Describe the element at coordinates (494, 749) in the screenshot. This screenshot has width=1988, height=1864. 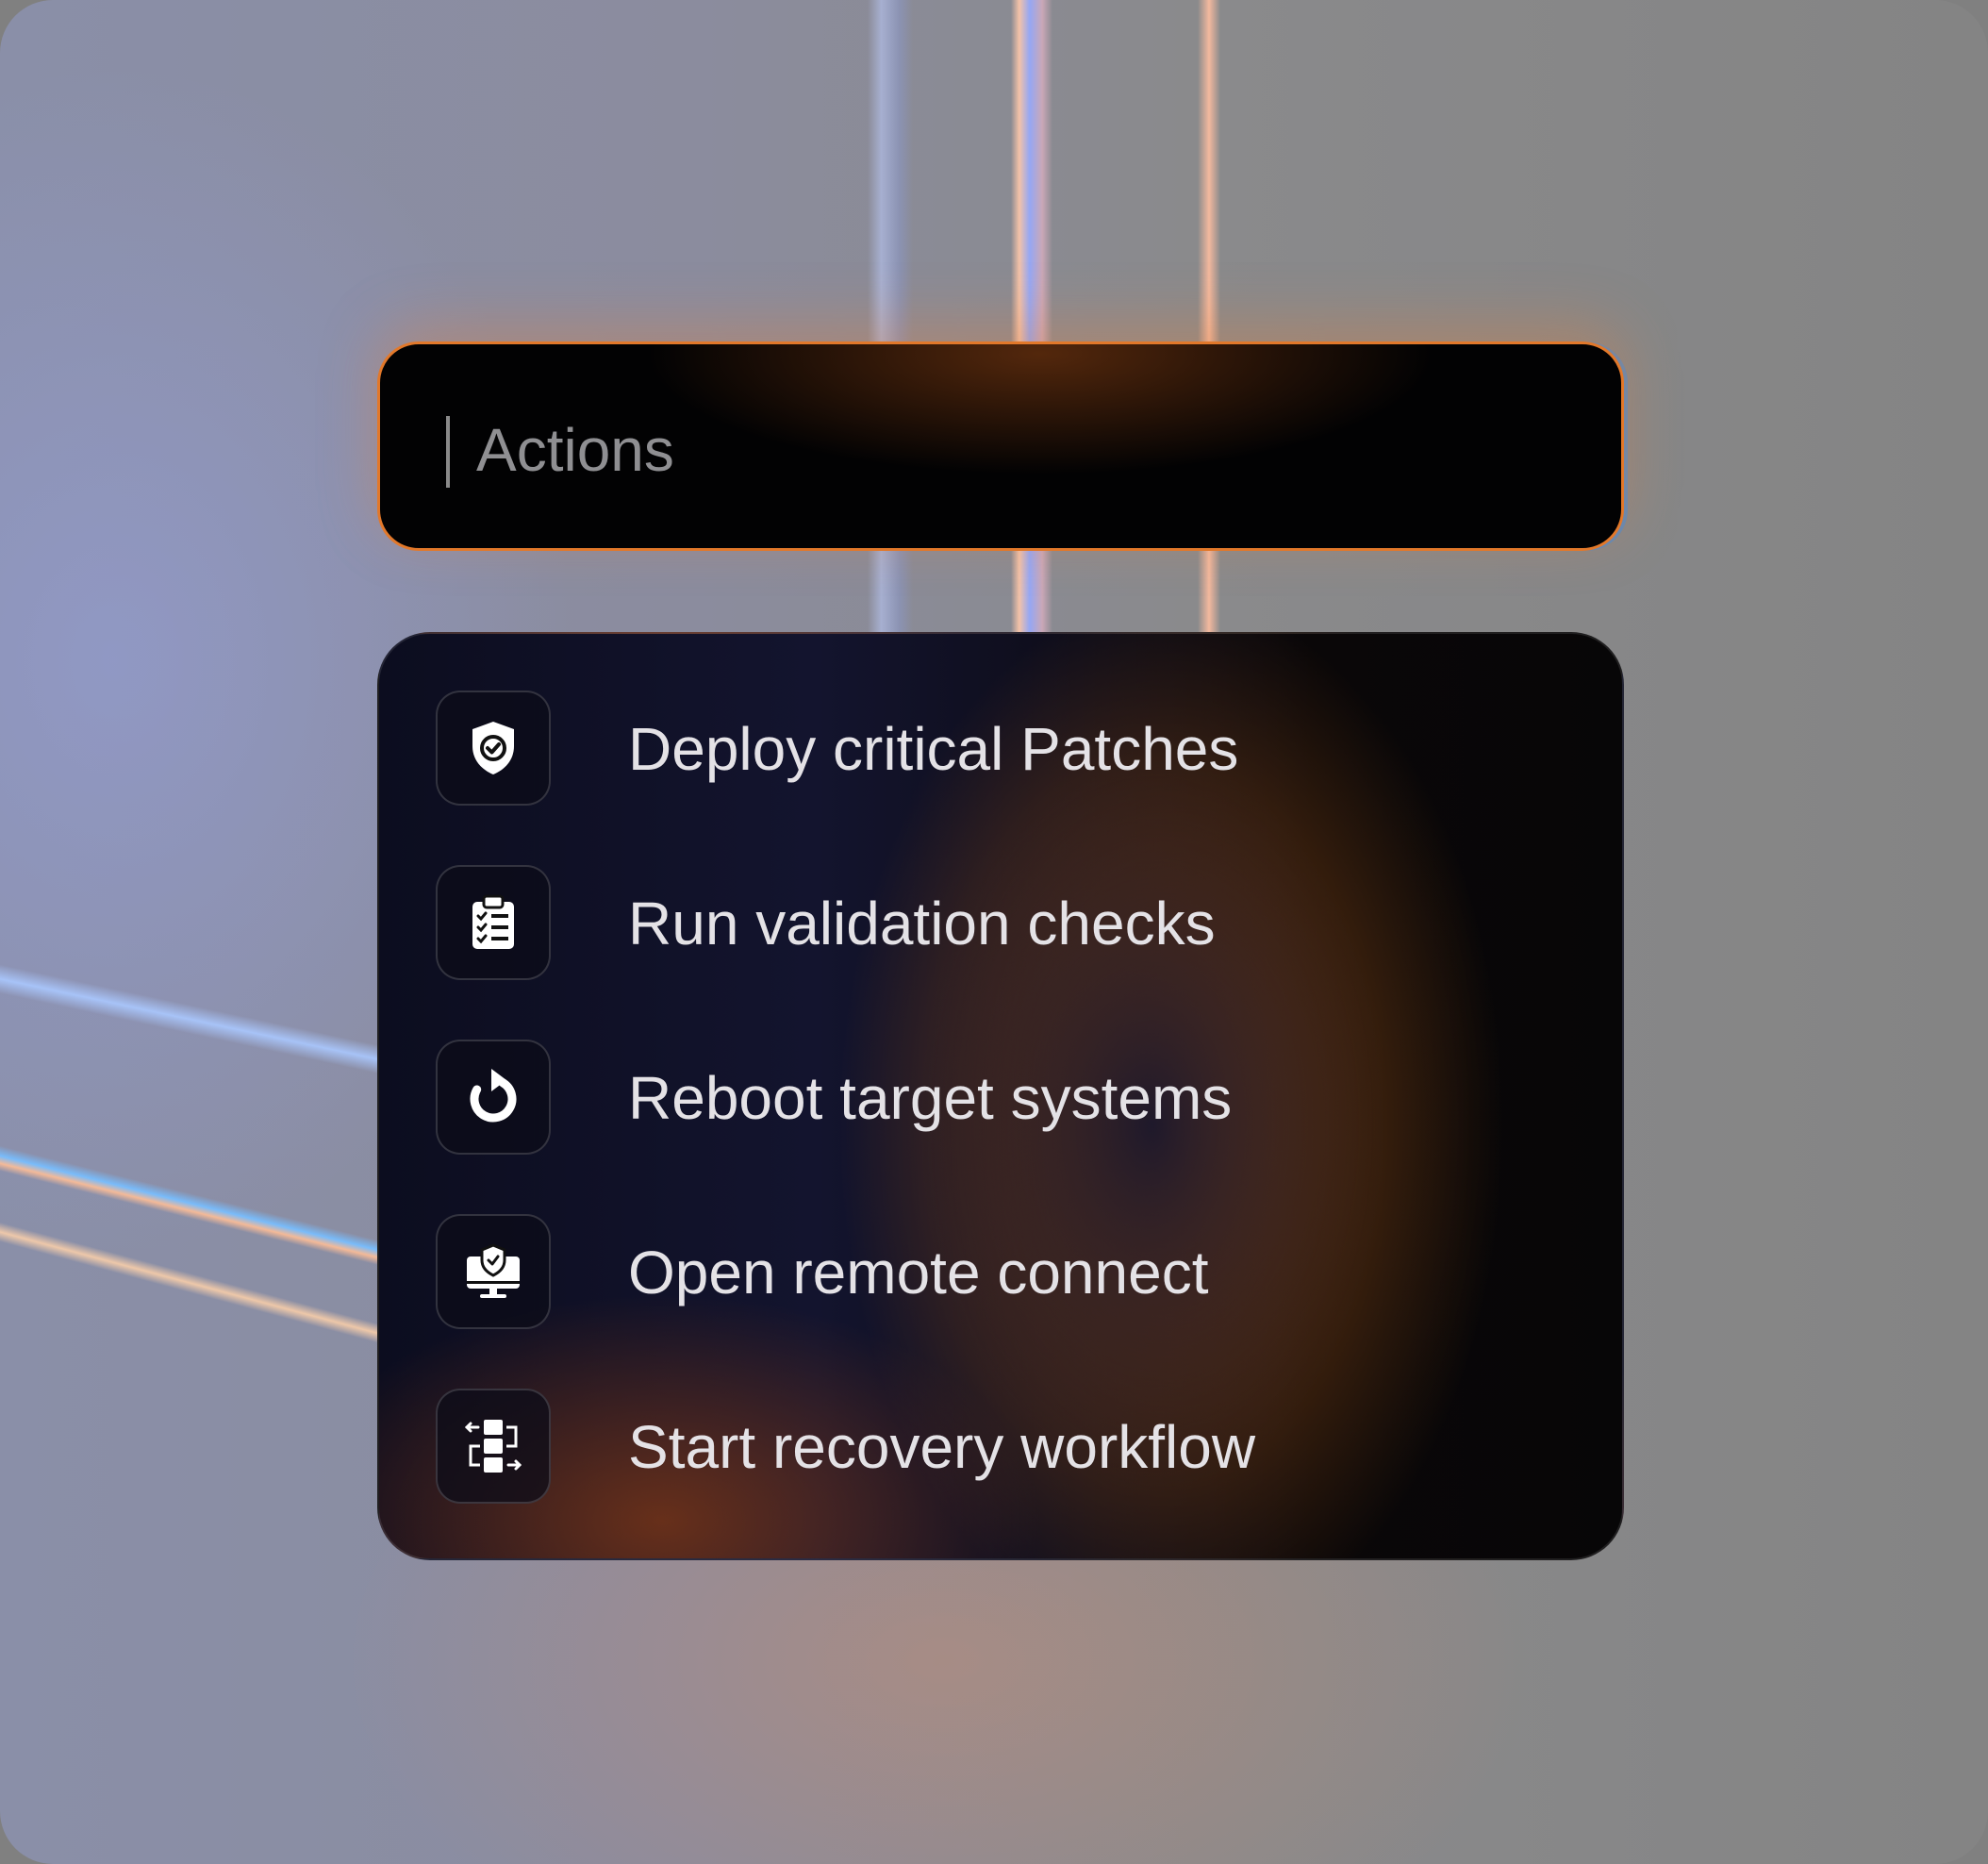
I see `shield-check-icon` at that location.